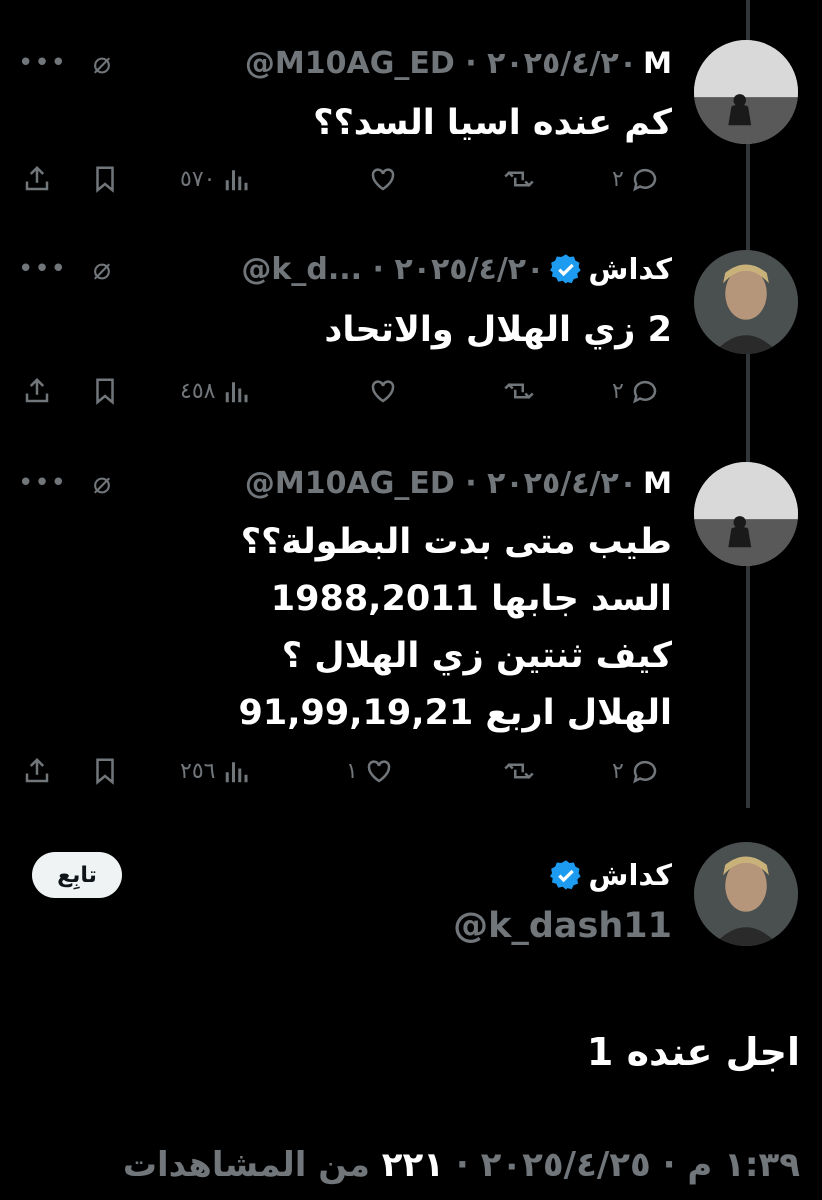 The image size is (822, 1200). What do you see at coordinates (350, 396) in the screenshot?
I see `tweet-actions: ٤٥٨ ٢` at bounding box center [350, 396].